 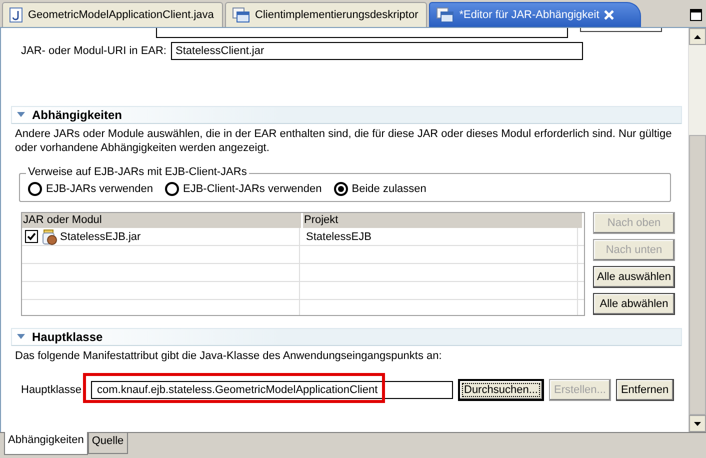 What do you see at coordinates (52, 390) in the screenshot?
I see `field-label: Hauptklasse` at bounding box center [52, 390].